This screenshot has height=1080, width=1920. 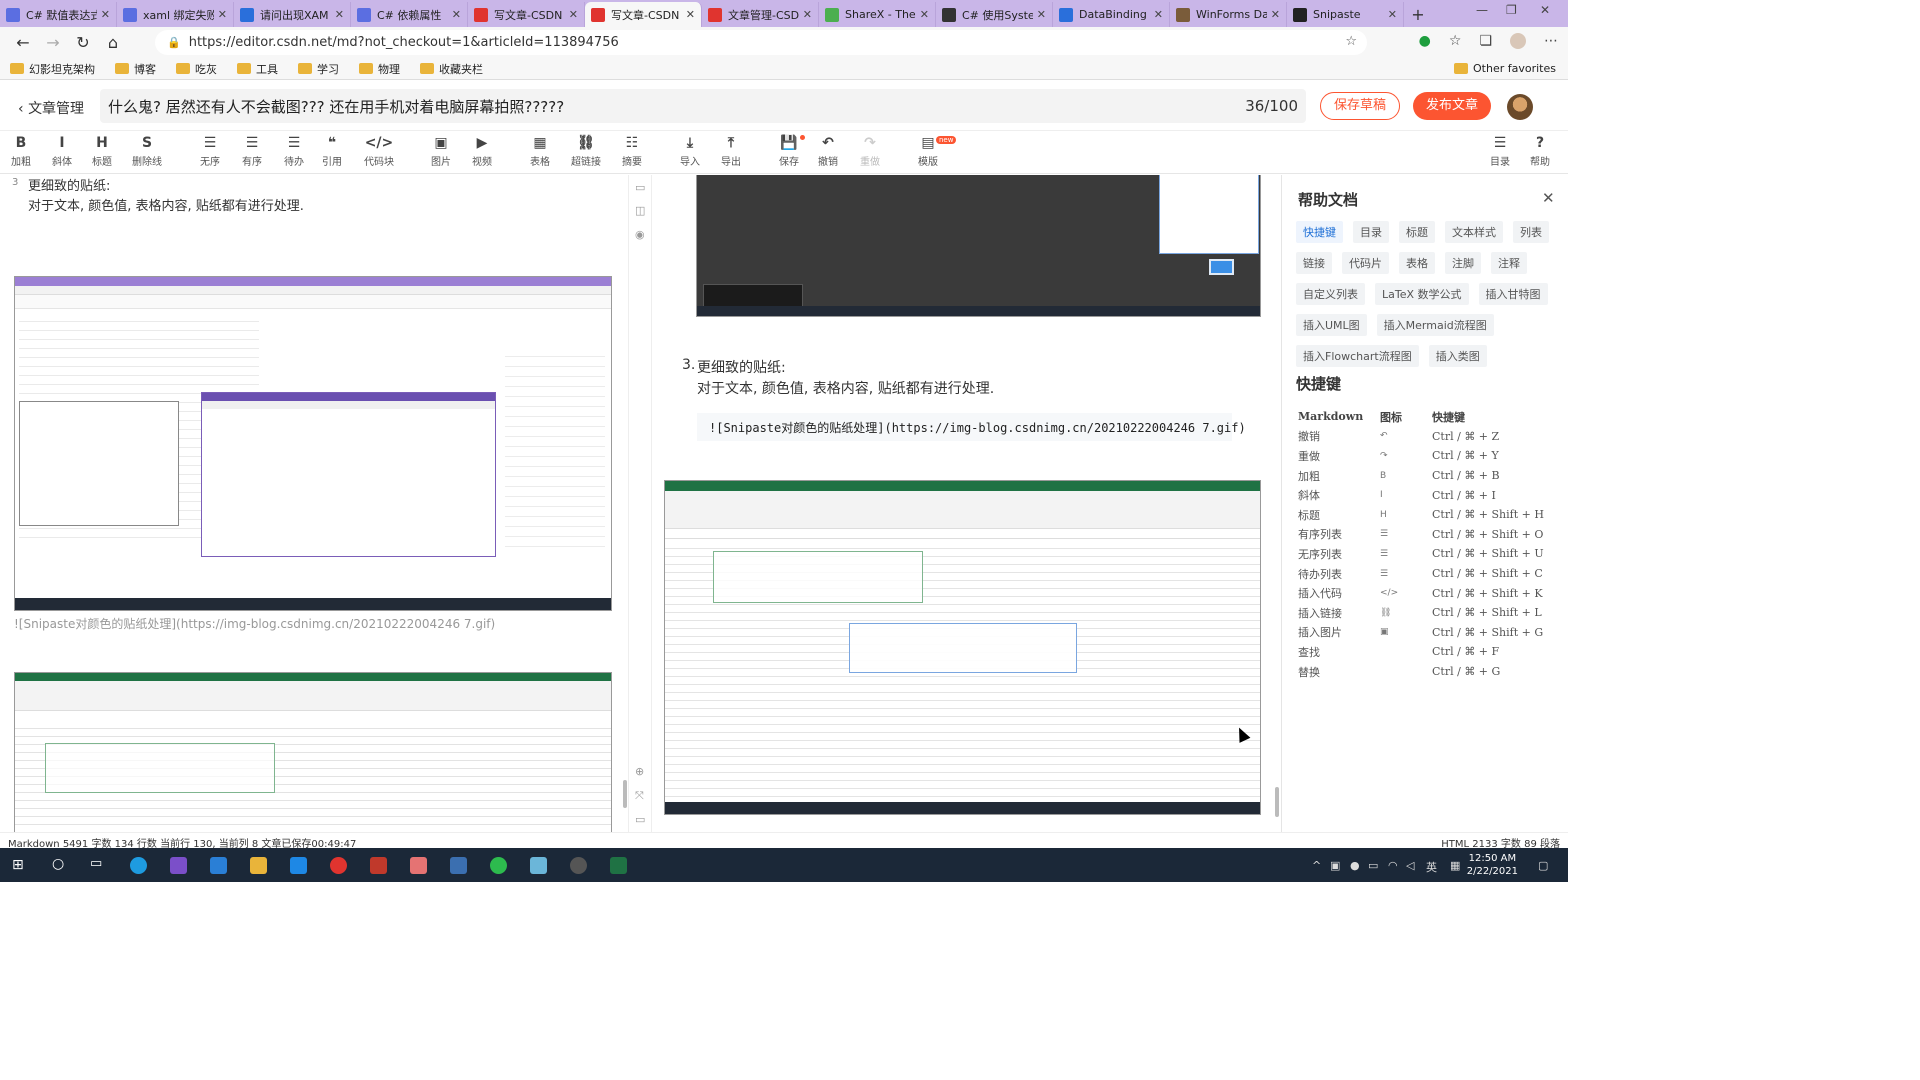 I want to click on help-tag: LaTeX 数学公式, so click(x=1422, y=294).